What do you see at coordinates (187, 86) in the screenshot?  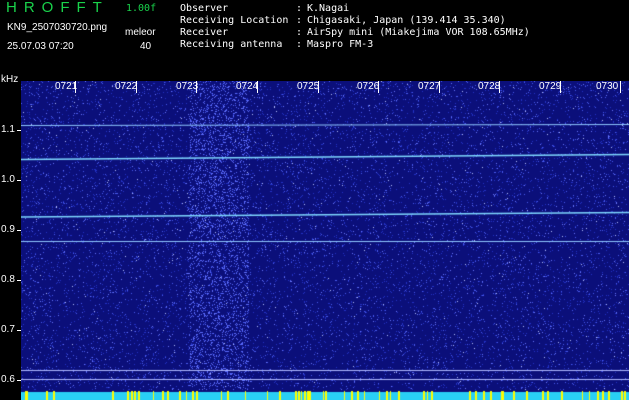 I see `x-axis-label: 0723` at bounding box center [187, 86].